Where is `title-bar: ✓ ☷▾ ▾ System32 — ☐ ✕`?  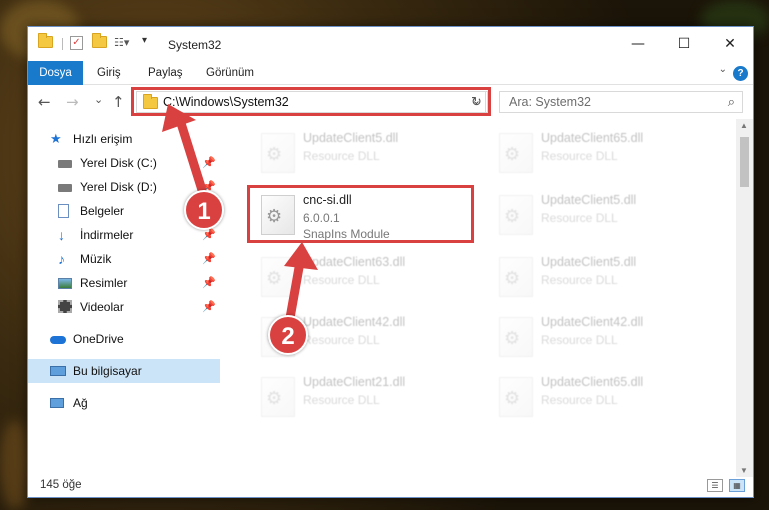 title-bar: ✓ ☷▾ ▾ System32 — ☐ ✕ is located at coordinates (390, 44).